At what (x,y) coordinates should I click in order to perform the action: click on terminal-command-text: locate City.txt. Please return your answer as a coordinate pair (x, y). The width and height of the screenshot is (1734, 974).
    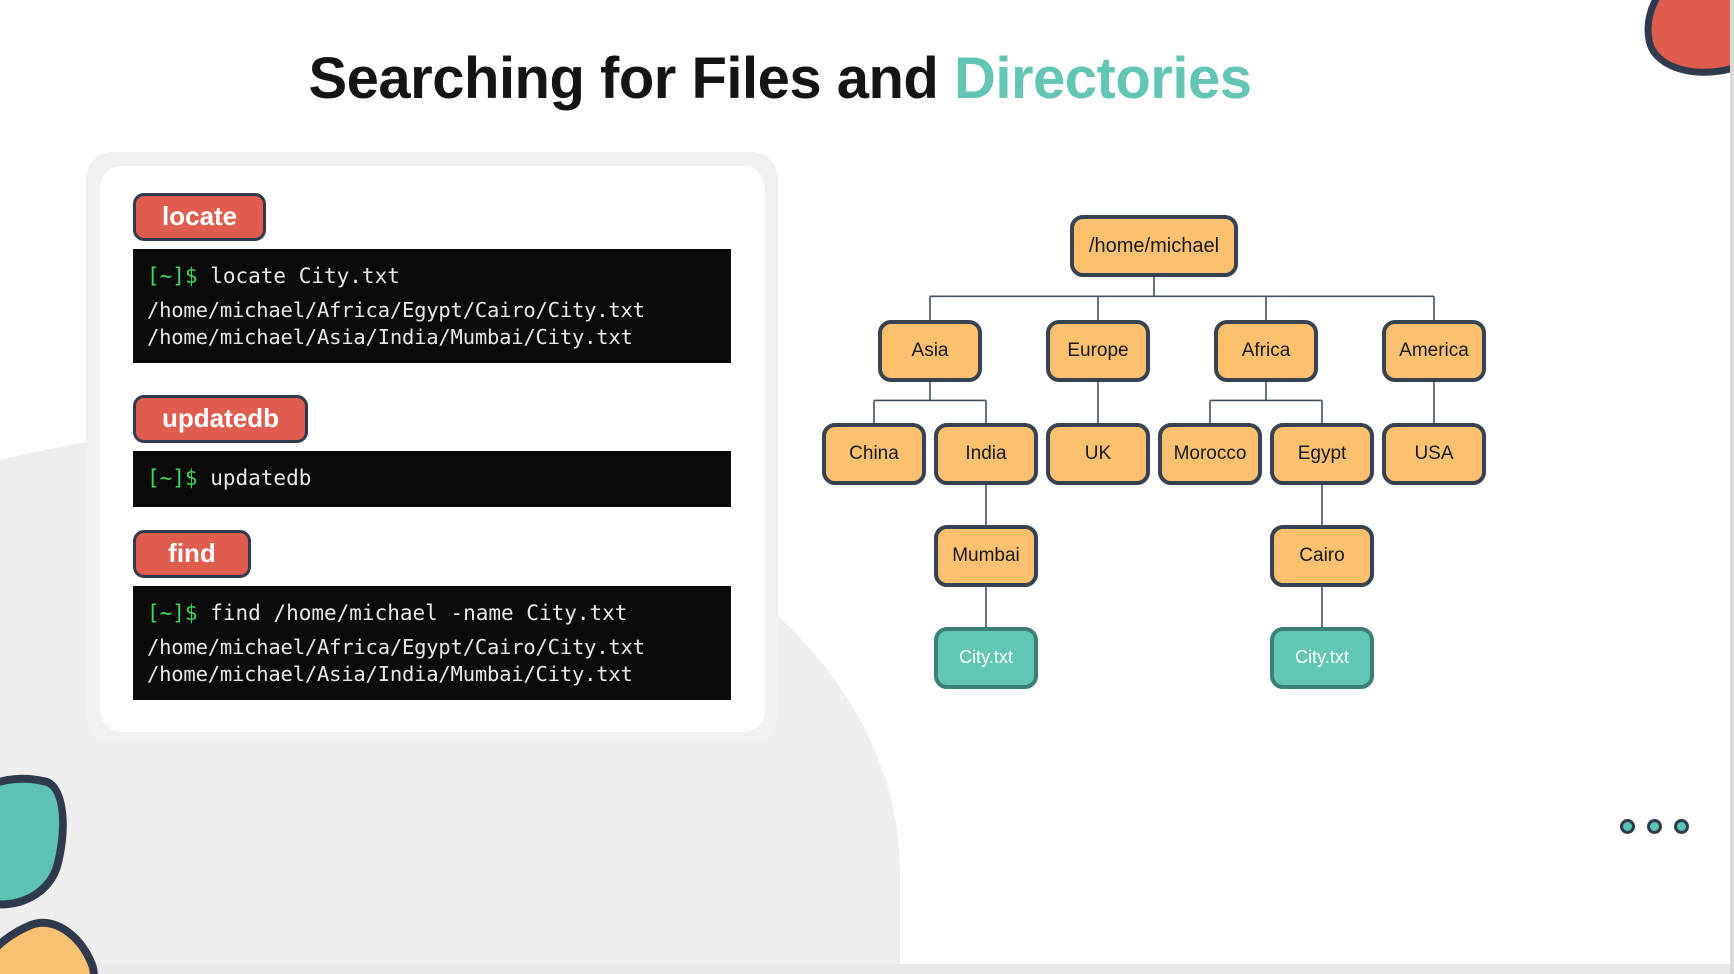
    Looking at the image, I should click on (305, 276).